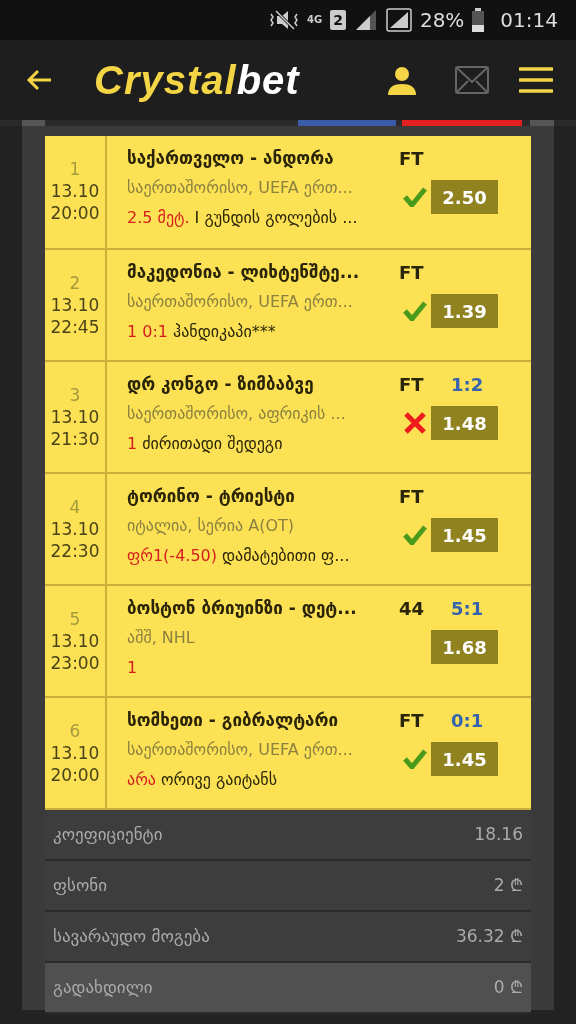 Image resolution: width=576 pixels, height=1024 pixels. Describe the element at coordinates (315, 20) in the screenshot. I see `network-type: 4G` at that location.